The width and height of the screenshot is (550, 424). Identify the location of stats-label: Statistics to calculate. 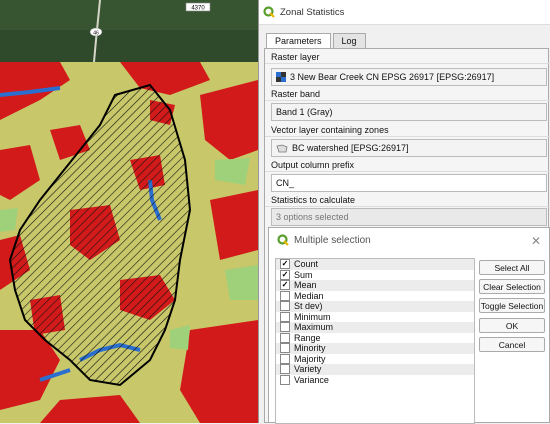
(313, 200).